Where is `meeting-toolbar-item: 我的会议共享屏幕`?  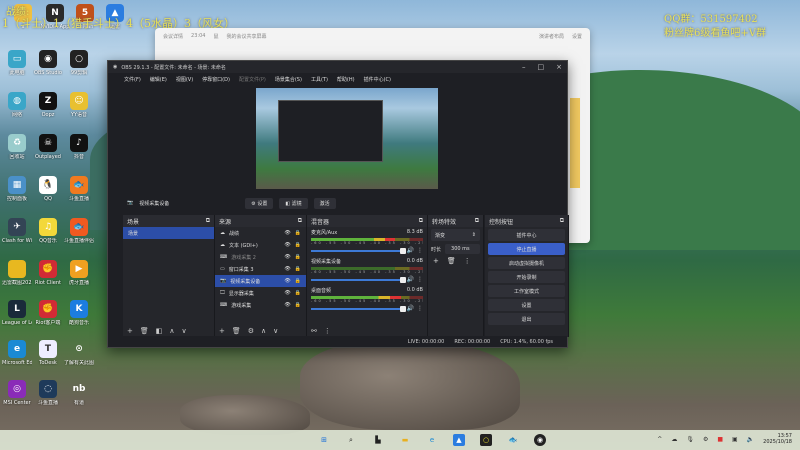 meeting-toolbar-item: 我的会议共享屏幕 is located at coordinates (246, 36).